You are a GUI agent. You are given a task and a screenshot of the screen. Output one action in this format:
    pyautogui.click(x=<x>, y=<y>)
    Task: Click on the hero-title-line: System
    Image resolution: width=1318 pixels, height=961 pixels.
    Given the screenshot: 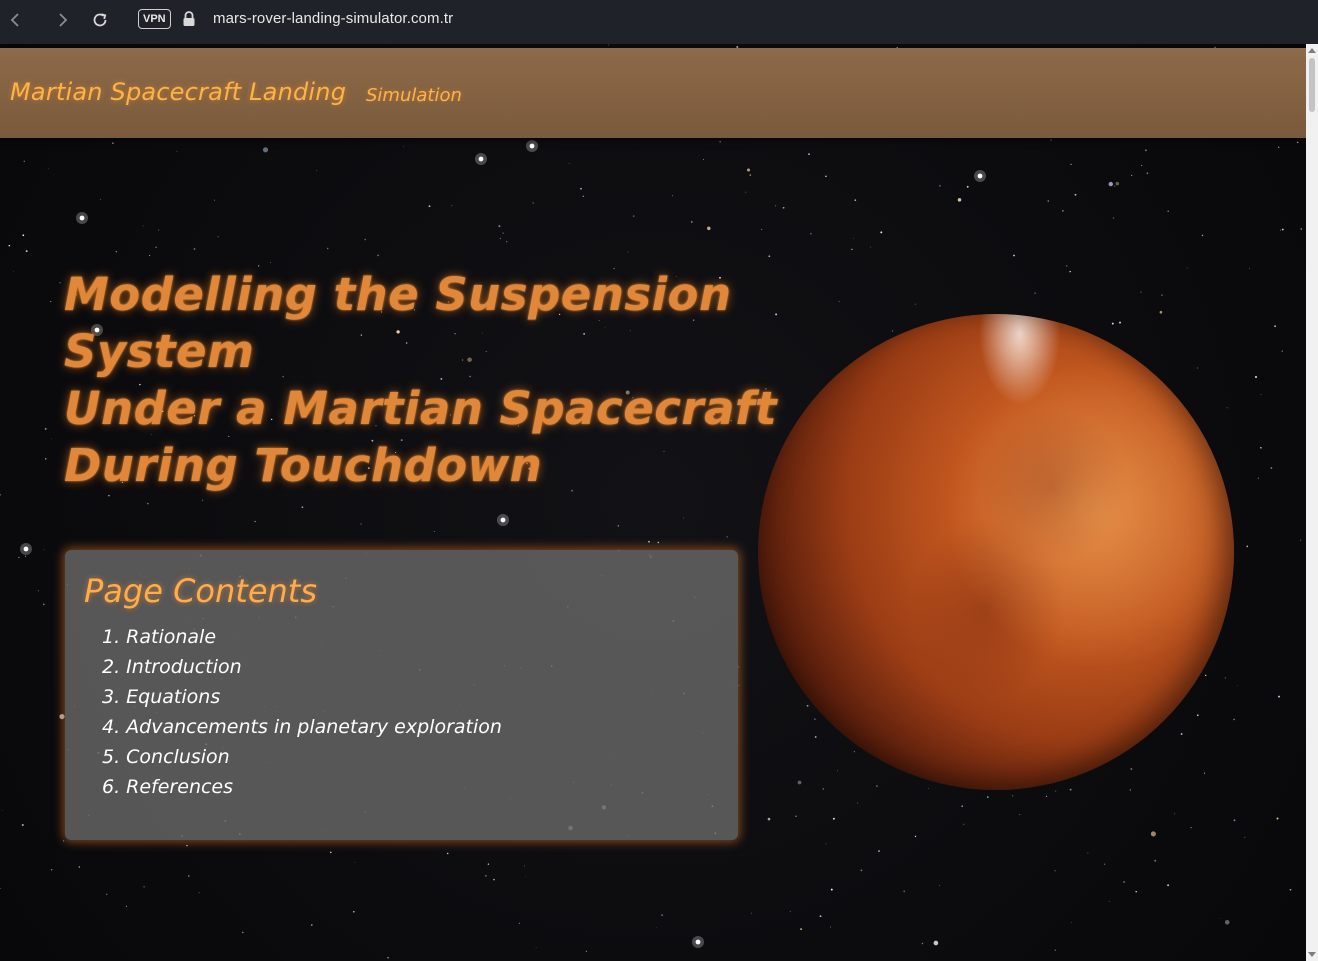 What is the action you would take?
    pyautogui.click(x=159, y=351)
    